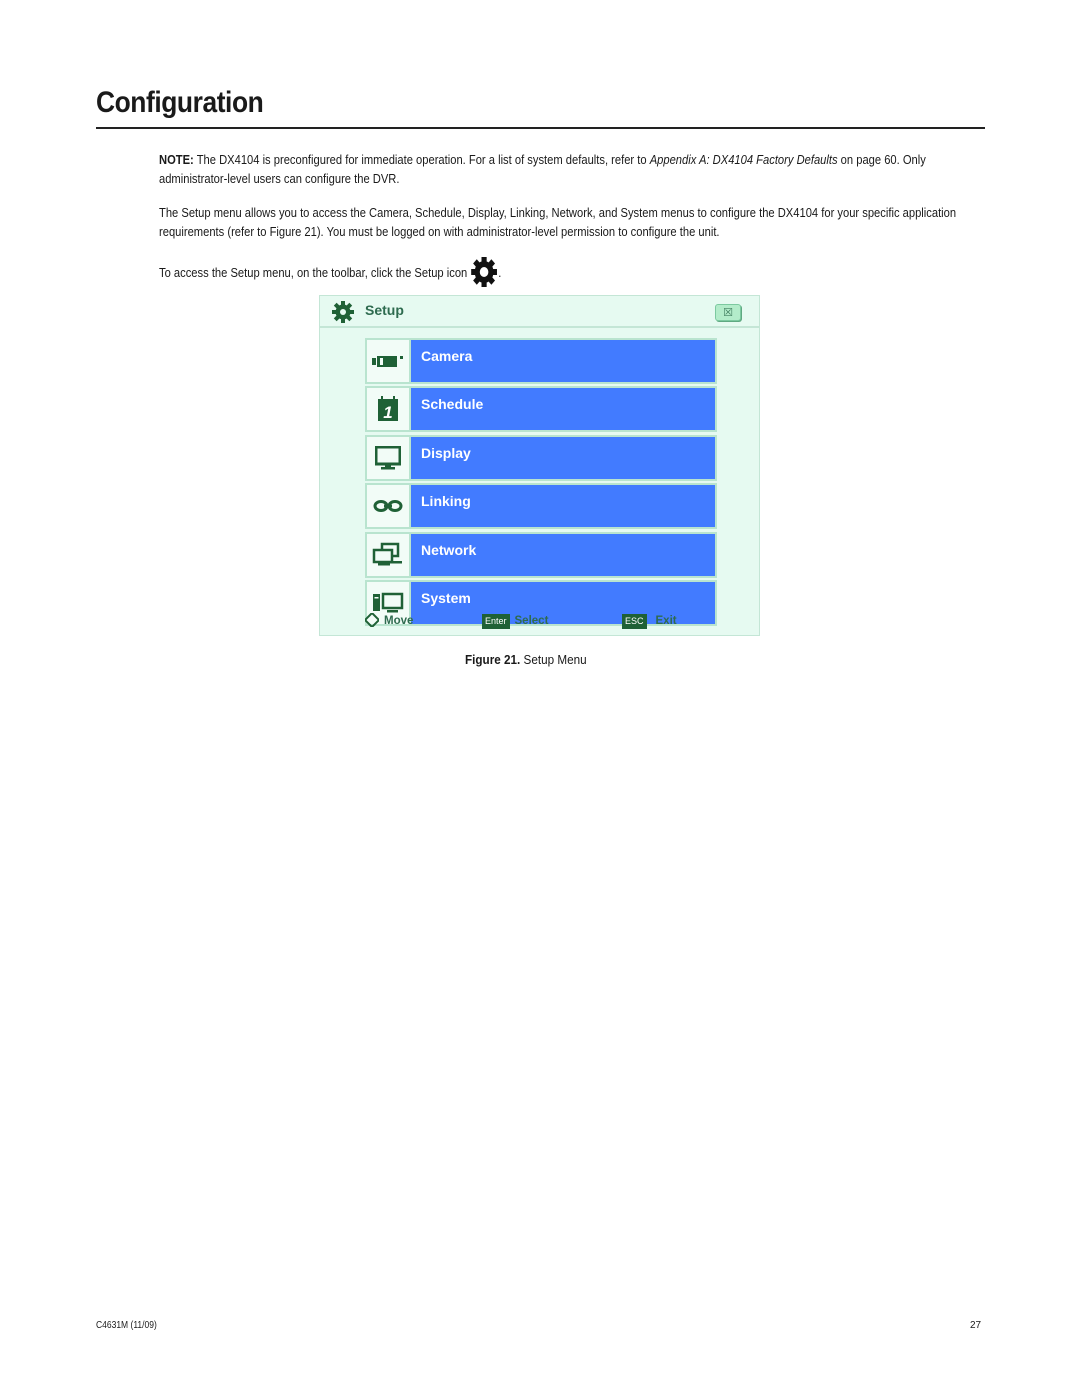 Image resolution: width=1080 pixels, height=1397 pixels. Describe the element at coordinates (563, 361) in the screenshot. I see `menu-item-label: Camera` at that location.